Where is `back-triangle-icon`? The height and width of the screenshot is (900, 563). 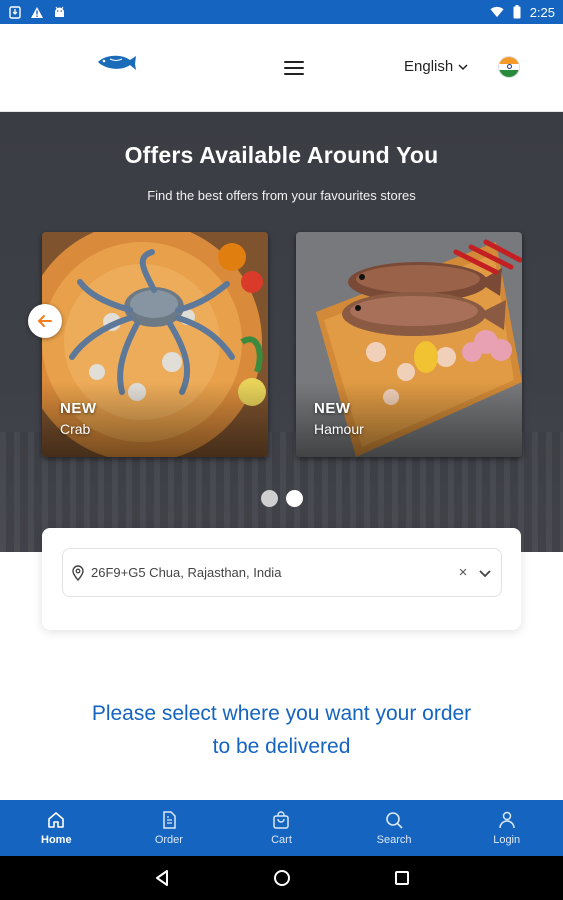
back-triangle-icon is located at coordinates (161, 878).